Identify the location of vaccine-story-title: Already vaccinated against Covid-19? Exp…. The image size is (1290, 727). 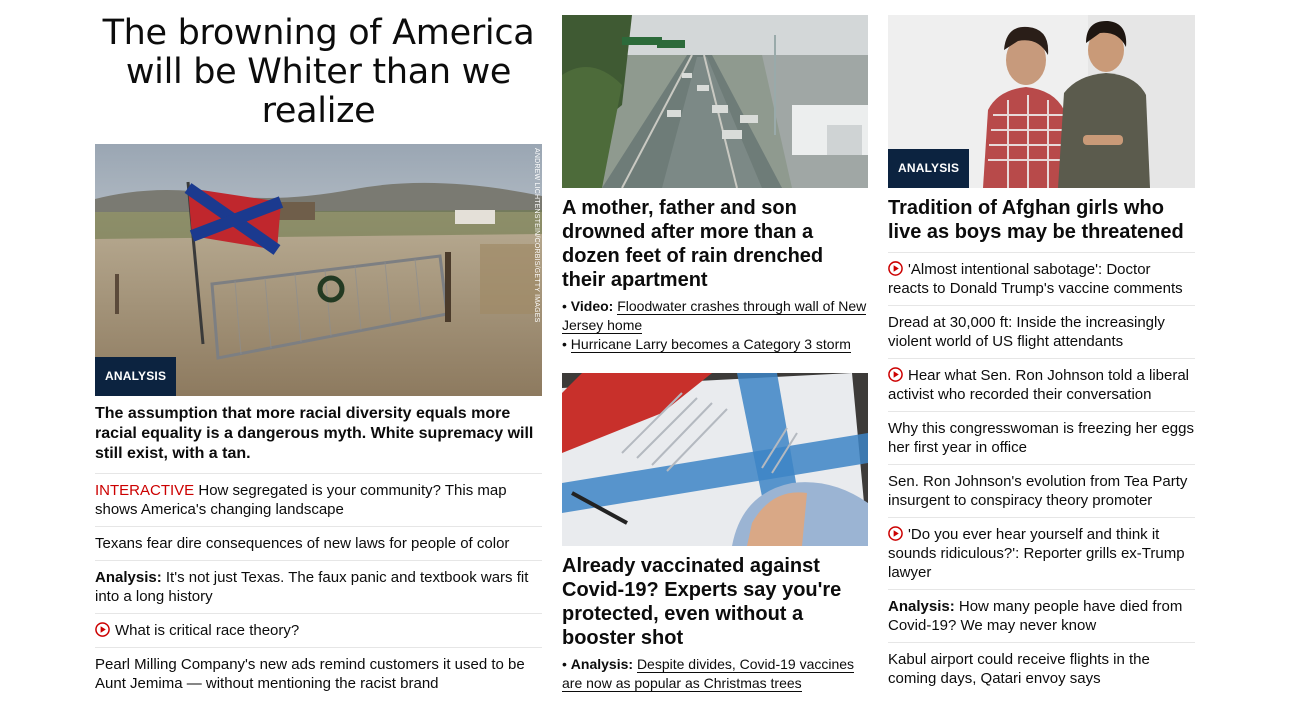
(715, 602).